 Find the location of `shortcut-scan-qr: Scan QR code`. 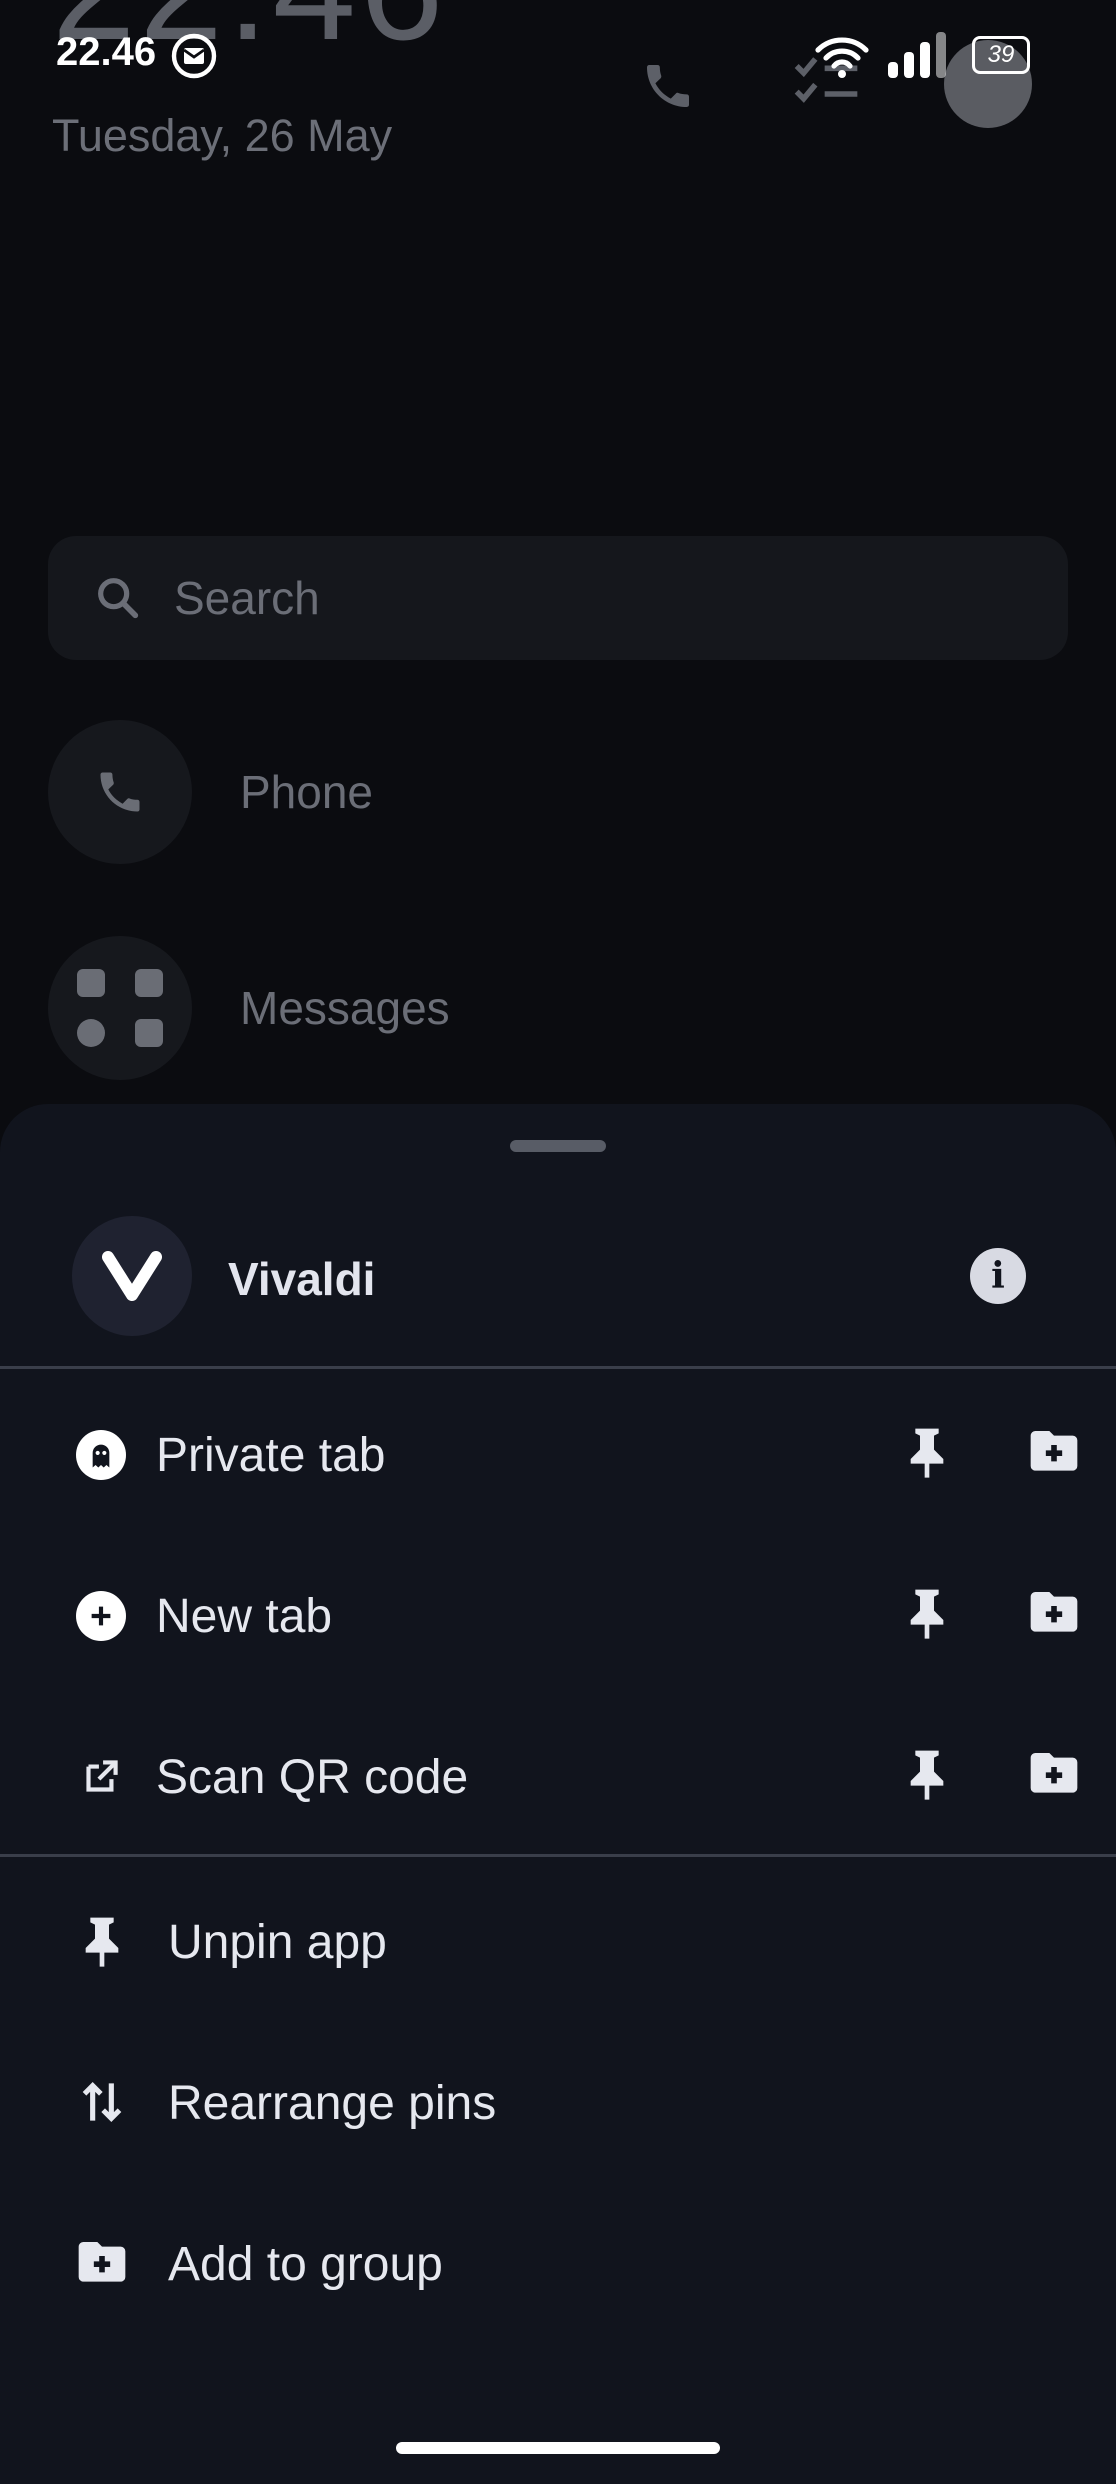

shortcut-scan-qr: Scan QR code is located at coordinates (558, 1776).